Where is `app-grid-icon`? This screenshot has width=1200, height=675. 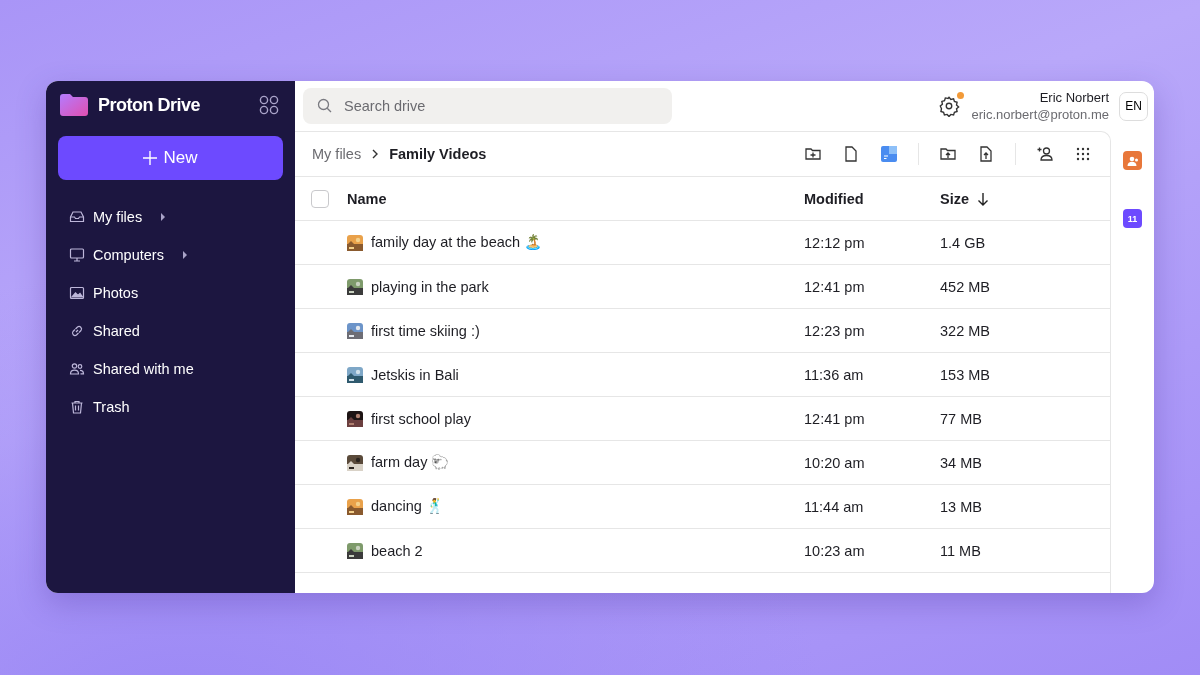 app-grid-icon is located at coordinates (269, 105).